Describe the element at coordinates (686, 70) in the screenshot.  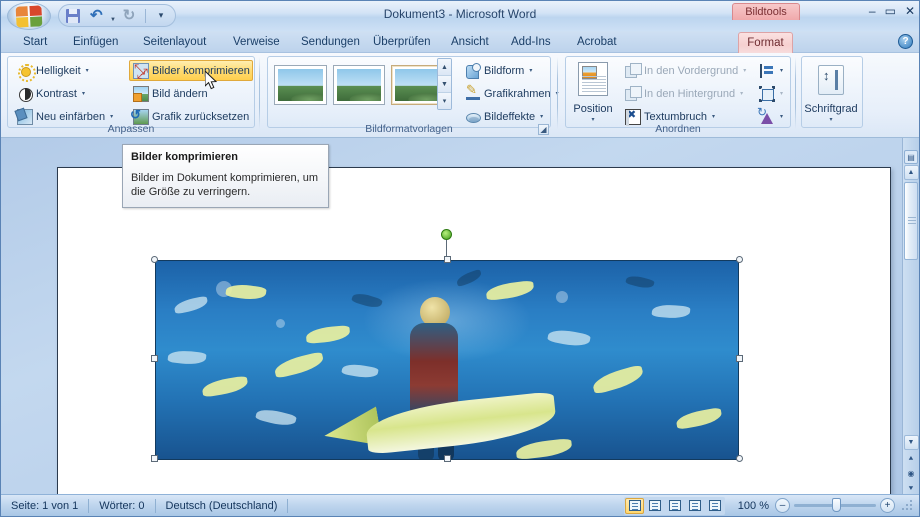
I see `ribbon-item-in-den-vordergrund: In den Vordergrund ▾` at that location.